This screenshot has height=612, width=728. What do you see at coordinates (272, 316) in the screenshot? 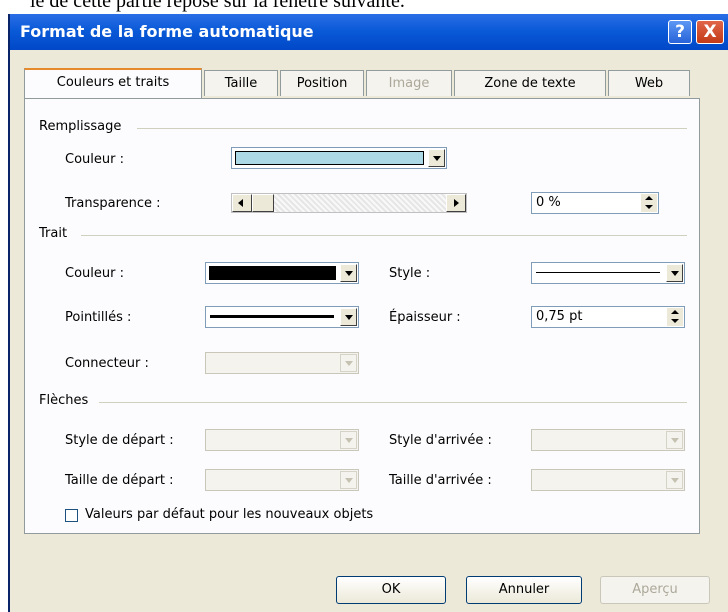
I see `dash-sample` at bounding box center [272, 316].